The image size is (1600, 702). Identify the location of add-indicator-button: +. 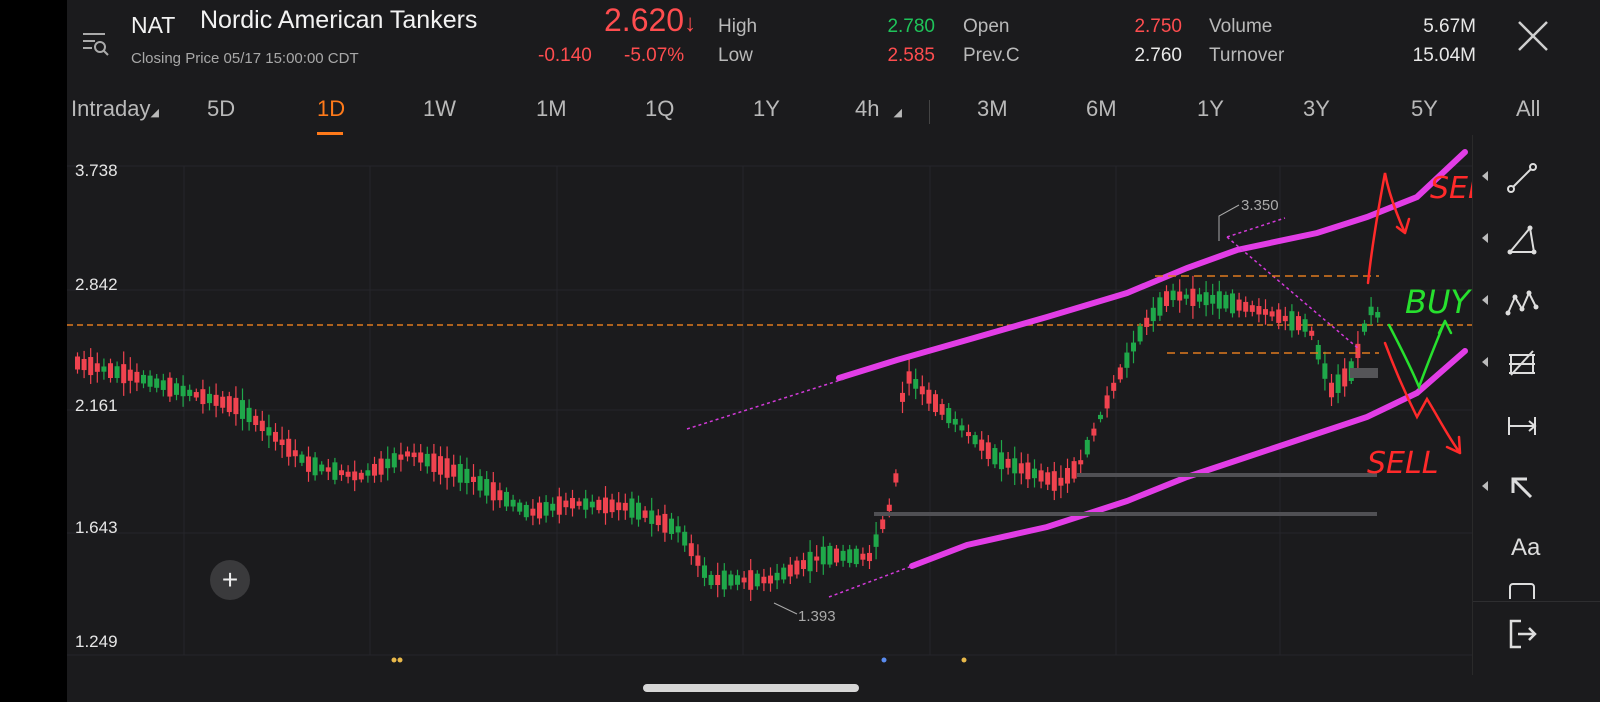
(230, 580).